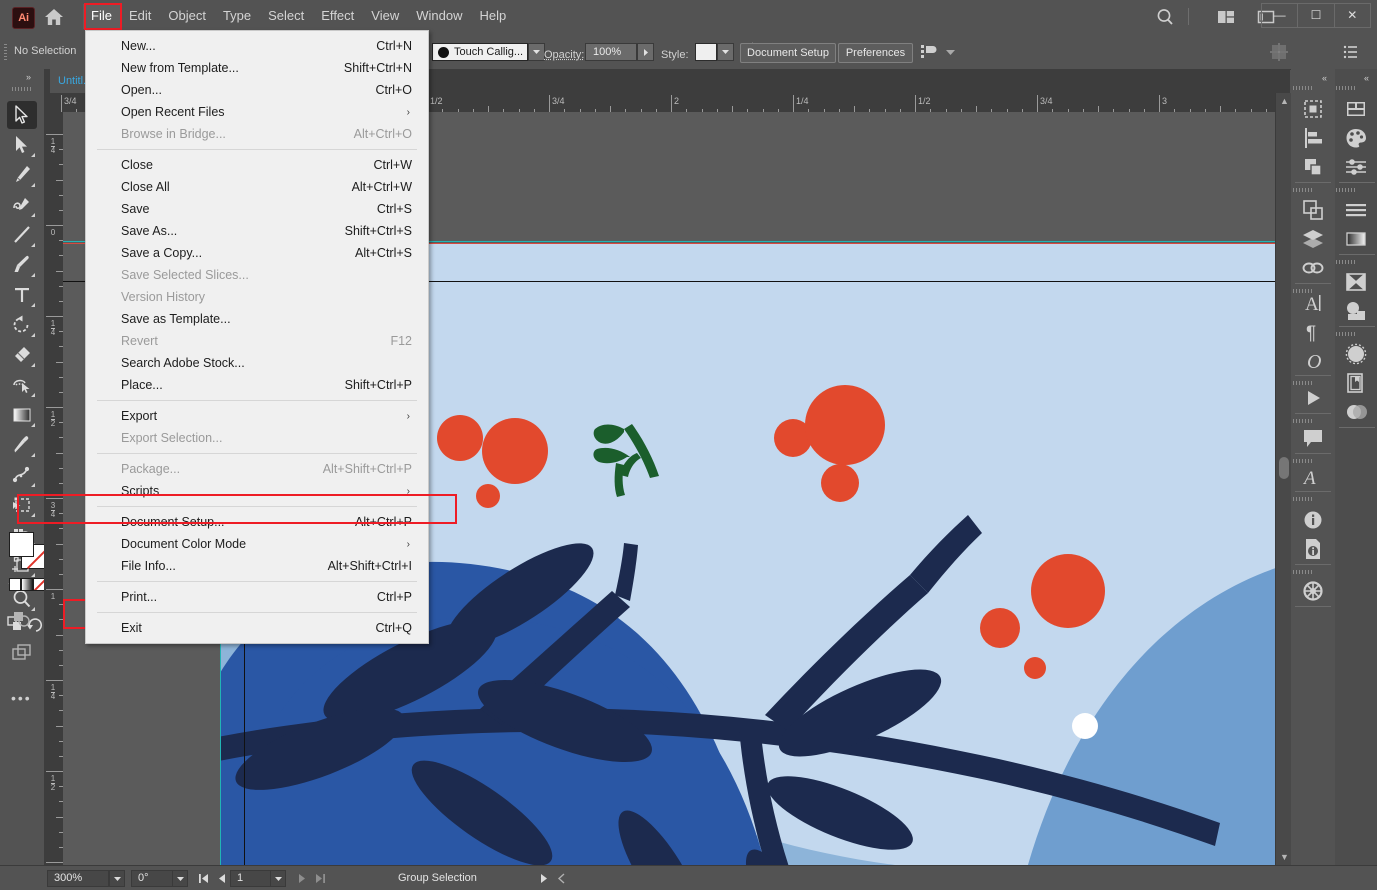  I want to click on menu-item-file-info: File Info... Alt+Shift+Ctrl+I, so click(257, 566).